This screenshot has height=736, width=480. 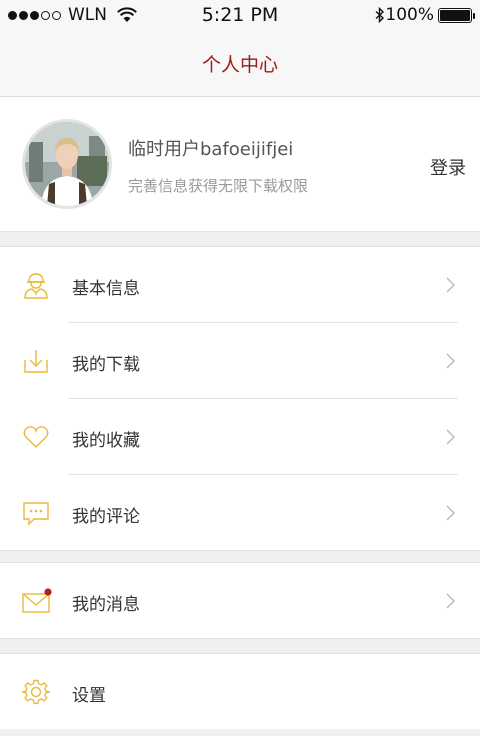 I want to click on battery-icon, so click(x=456, y=15).